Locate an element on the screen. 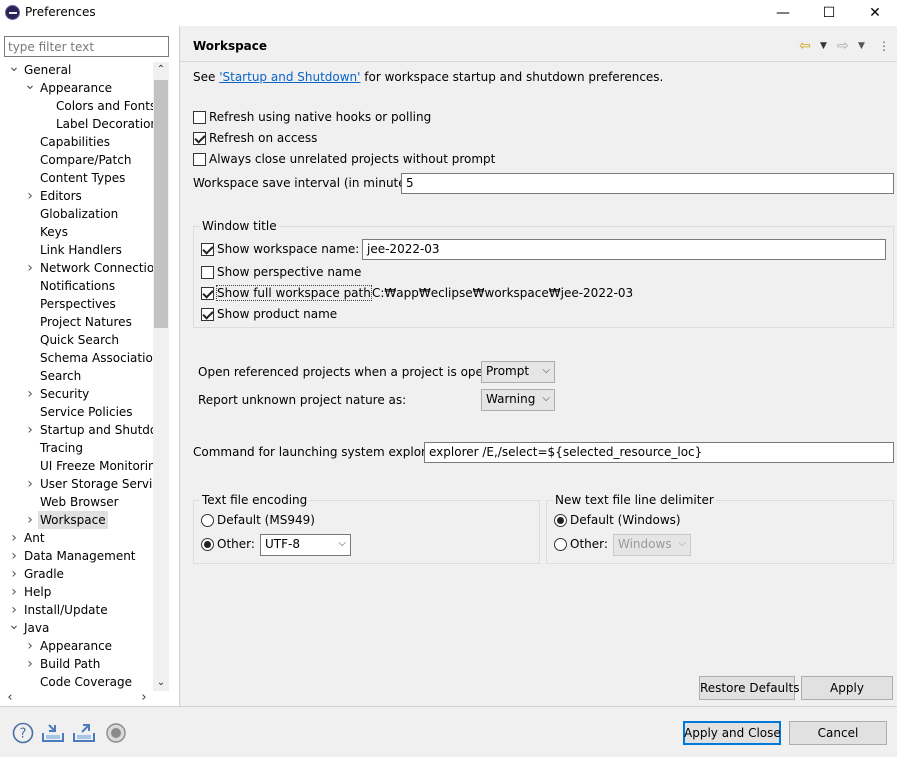  refresh-access-label: Refresh on access is located at coordinates (263, 138).